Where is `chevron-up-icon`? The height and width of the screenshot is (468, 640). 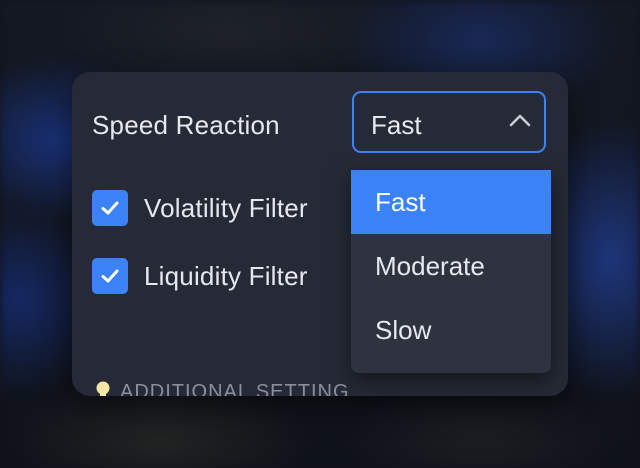
chevron-up-icon is located at coordinates (520, 120).